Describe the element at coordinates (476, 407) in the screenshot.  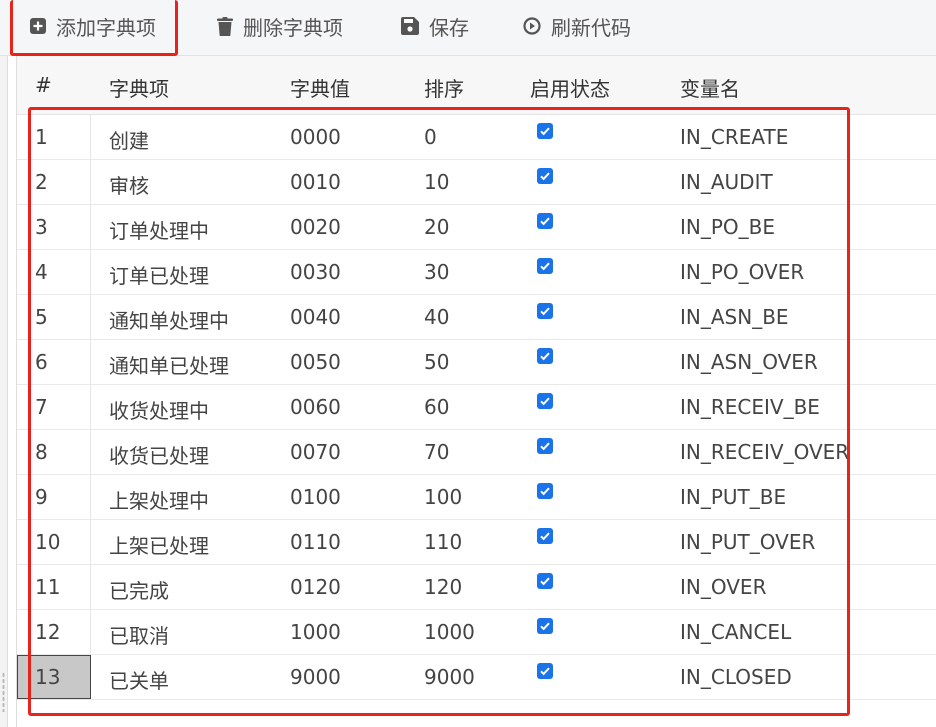
I see `table-row: 7 收货处理中 0060 60 IN_RECEIV_BE` at that location.